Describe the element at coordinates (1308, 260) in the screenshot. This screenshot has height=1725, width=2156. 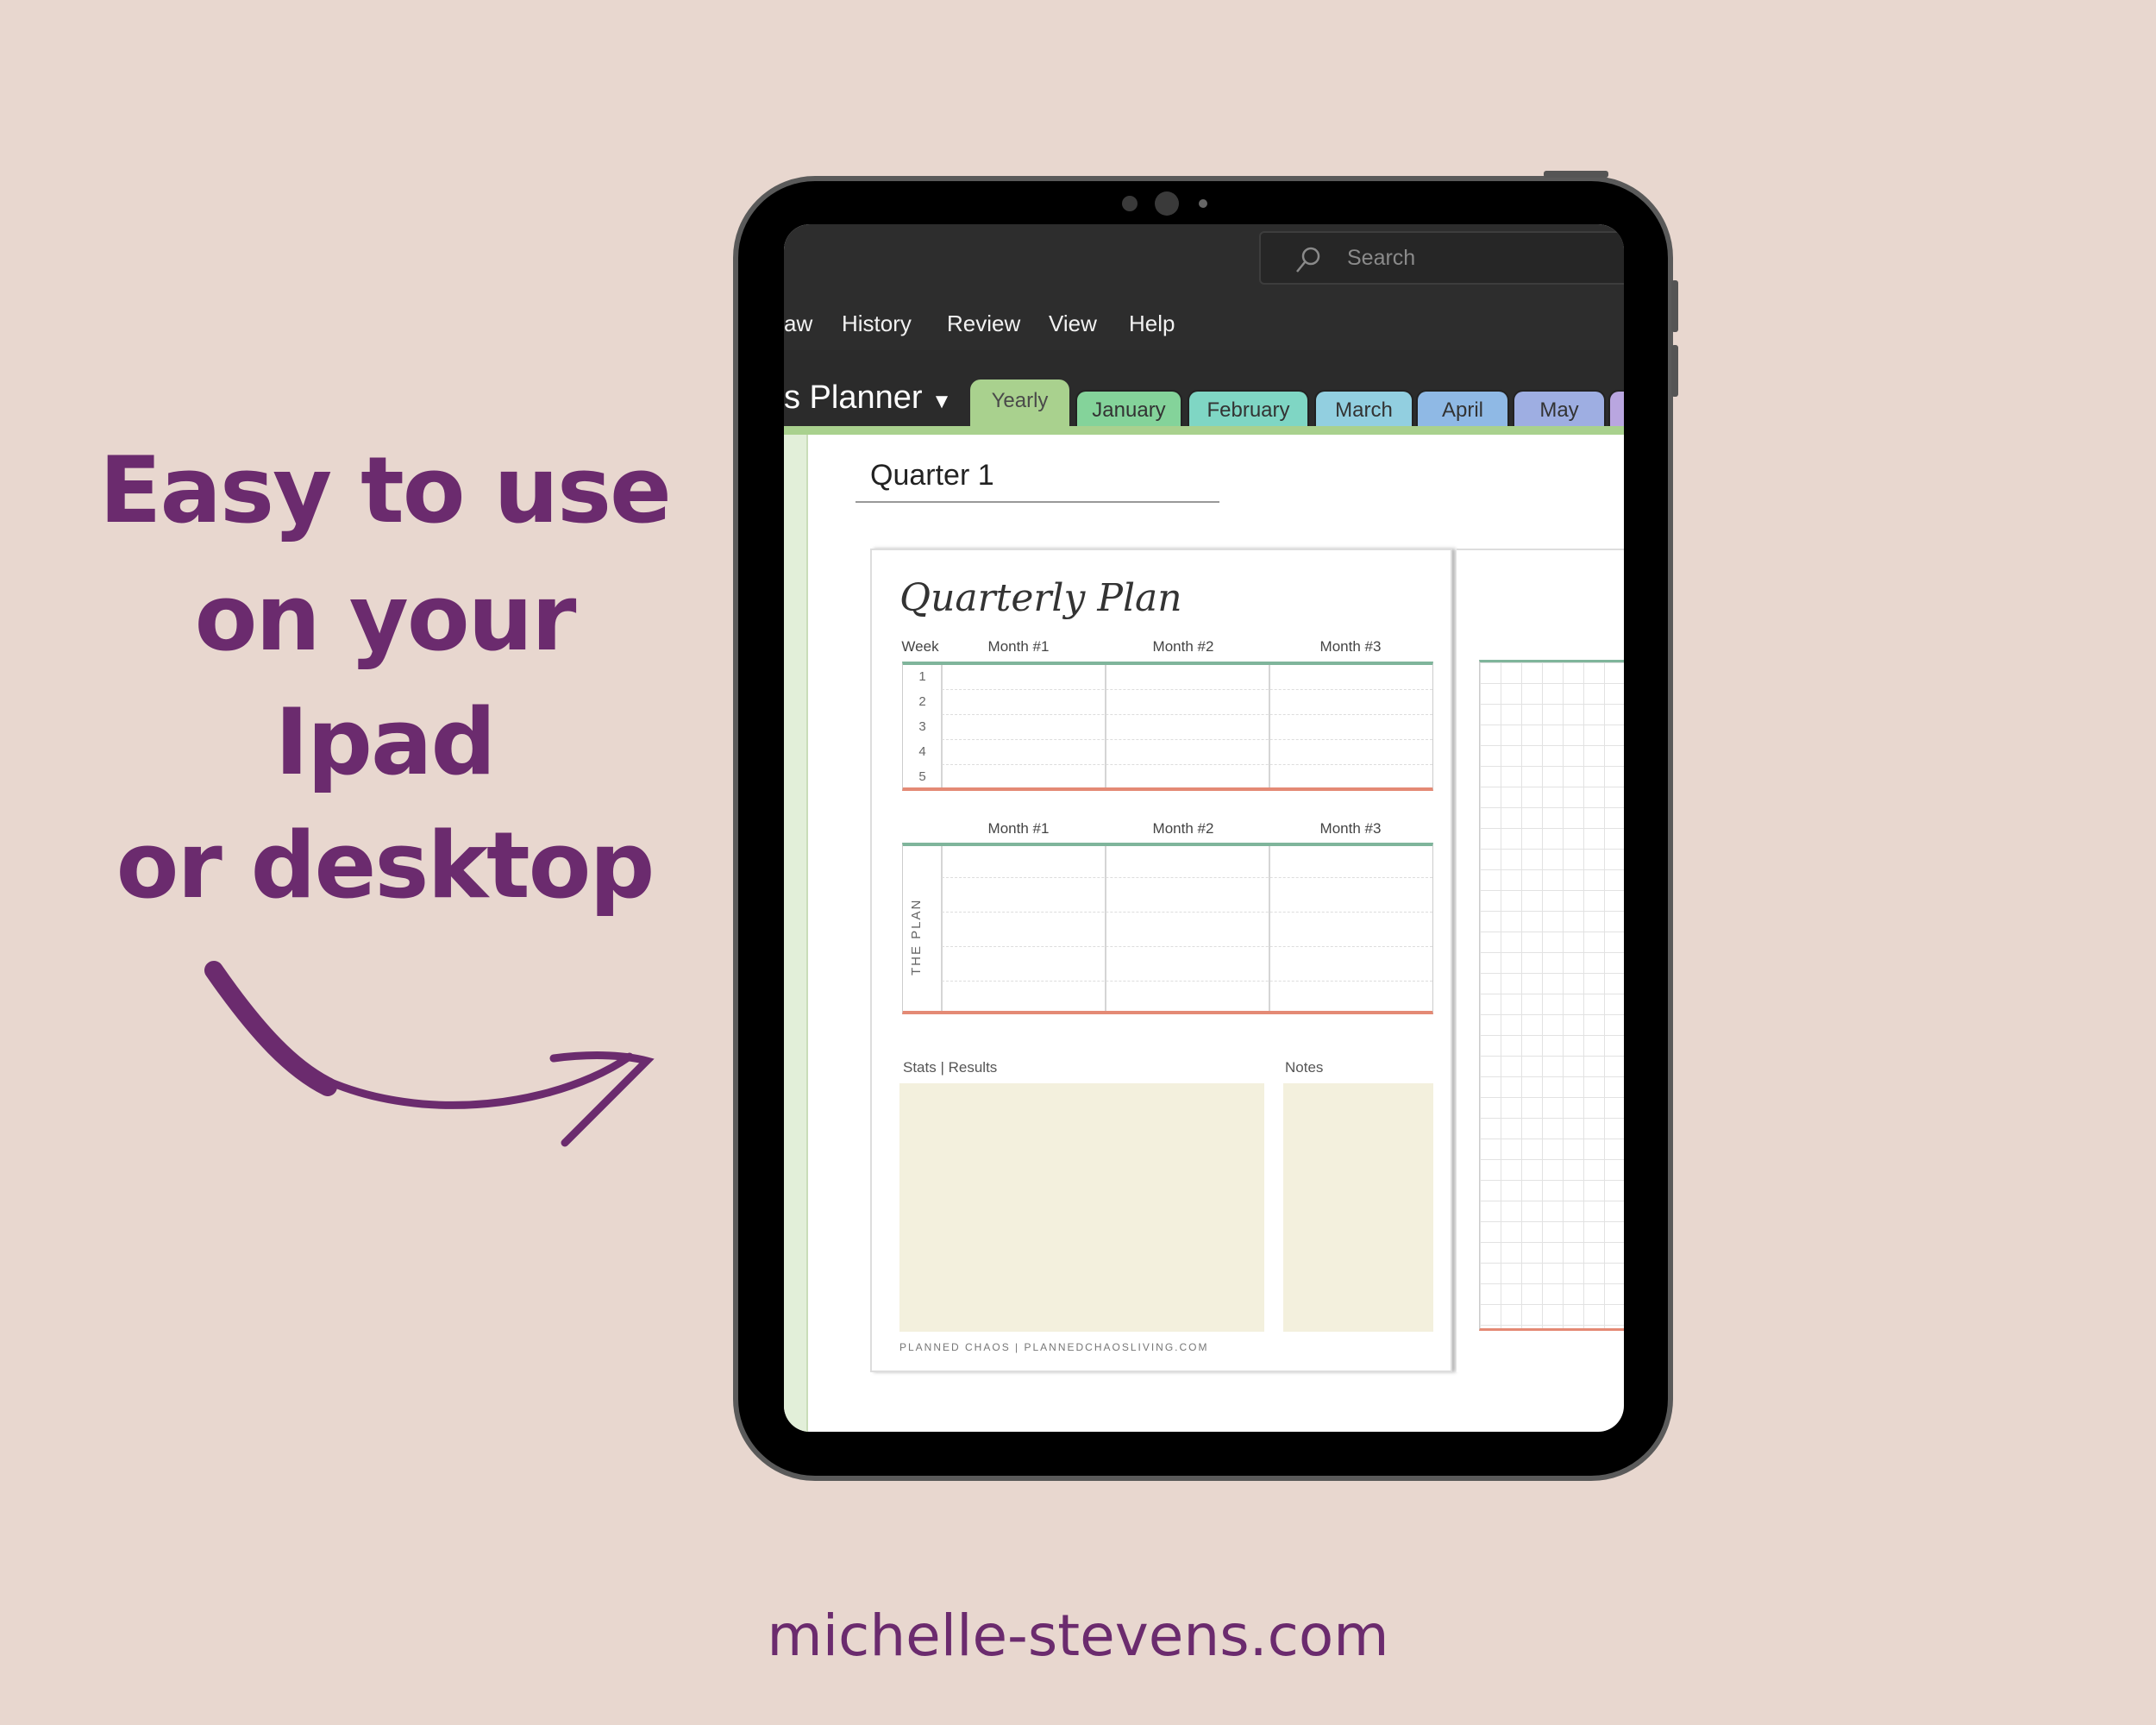
I see `search-icon` at that location.